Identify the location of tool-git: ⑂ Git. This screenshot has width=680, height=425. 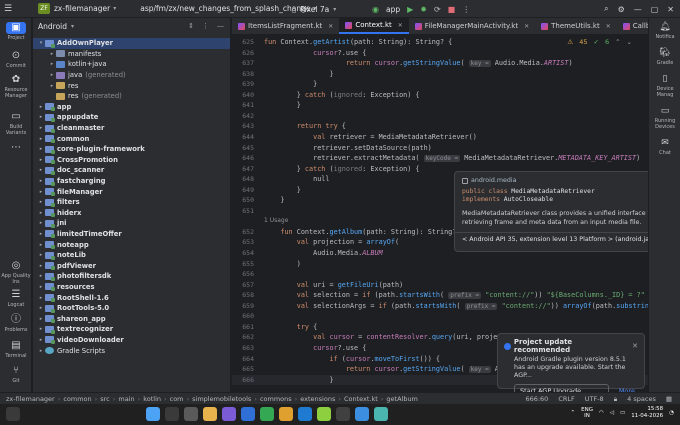
(16, 374).